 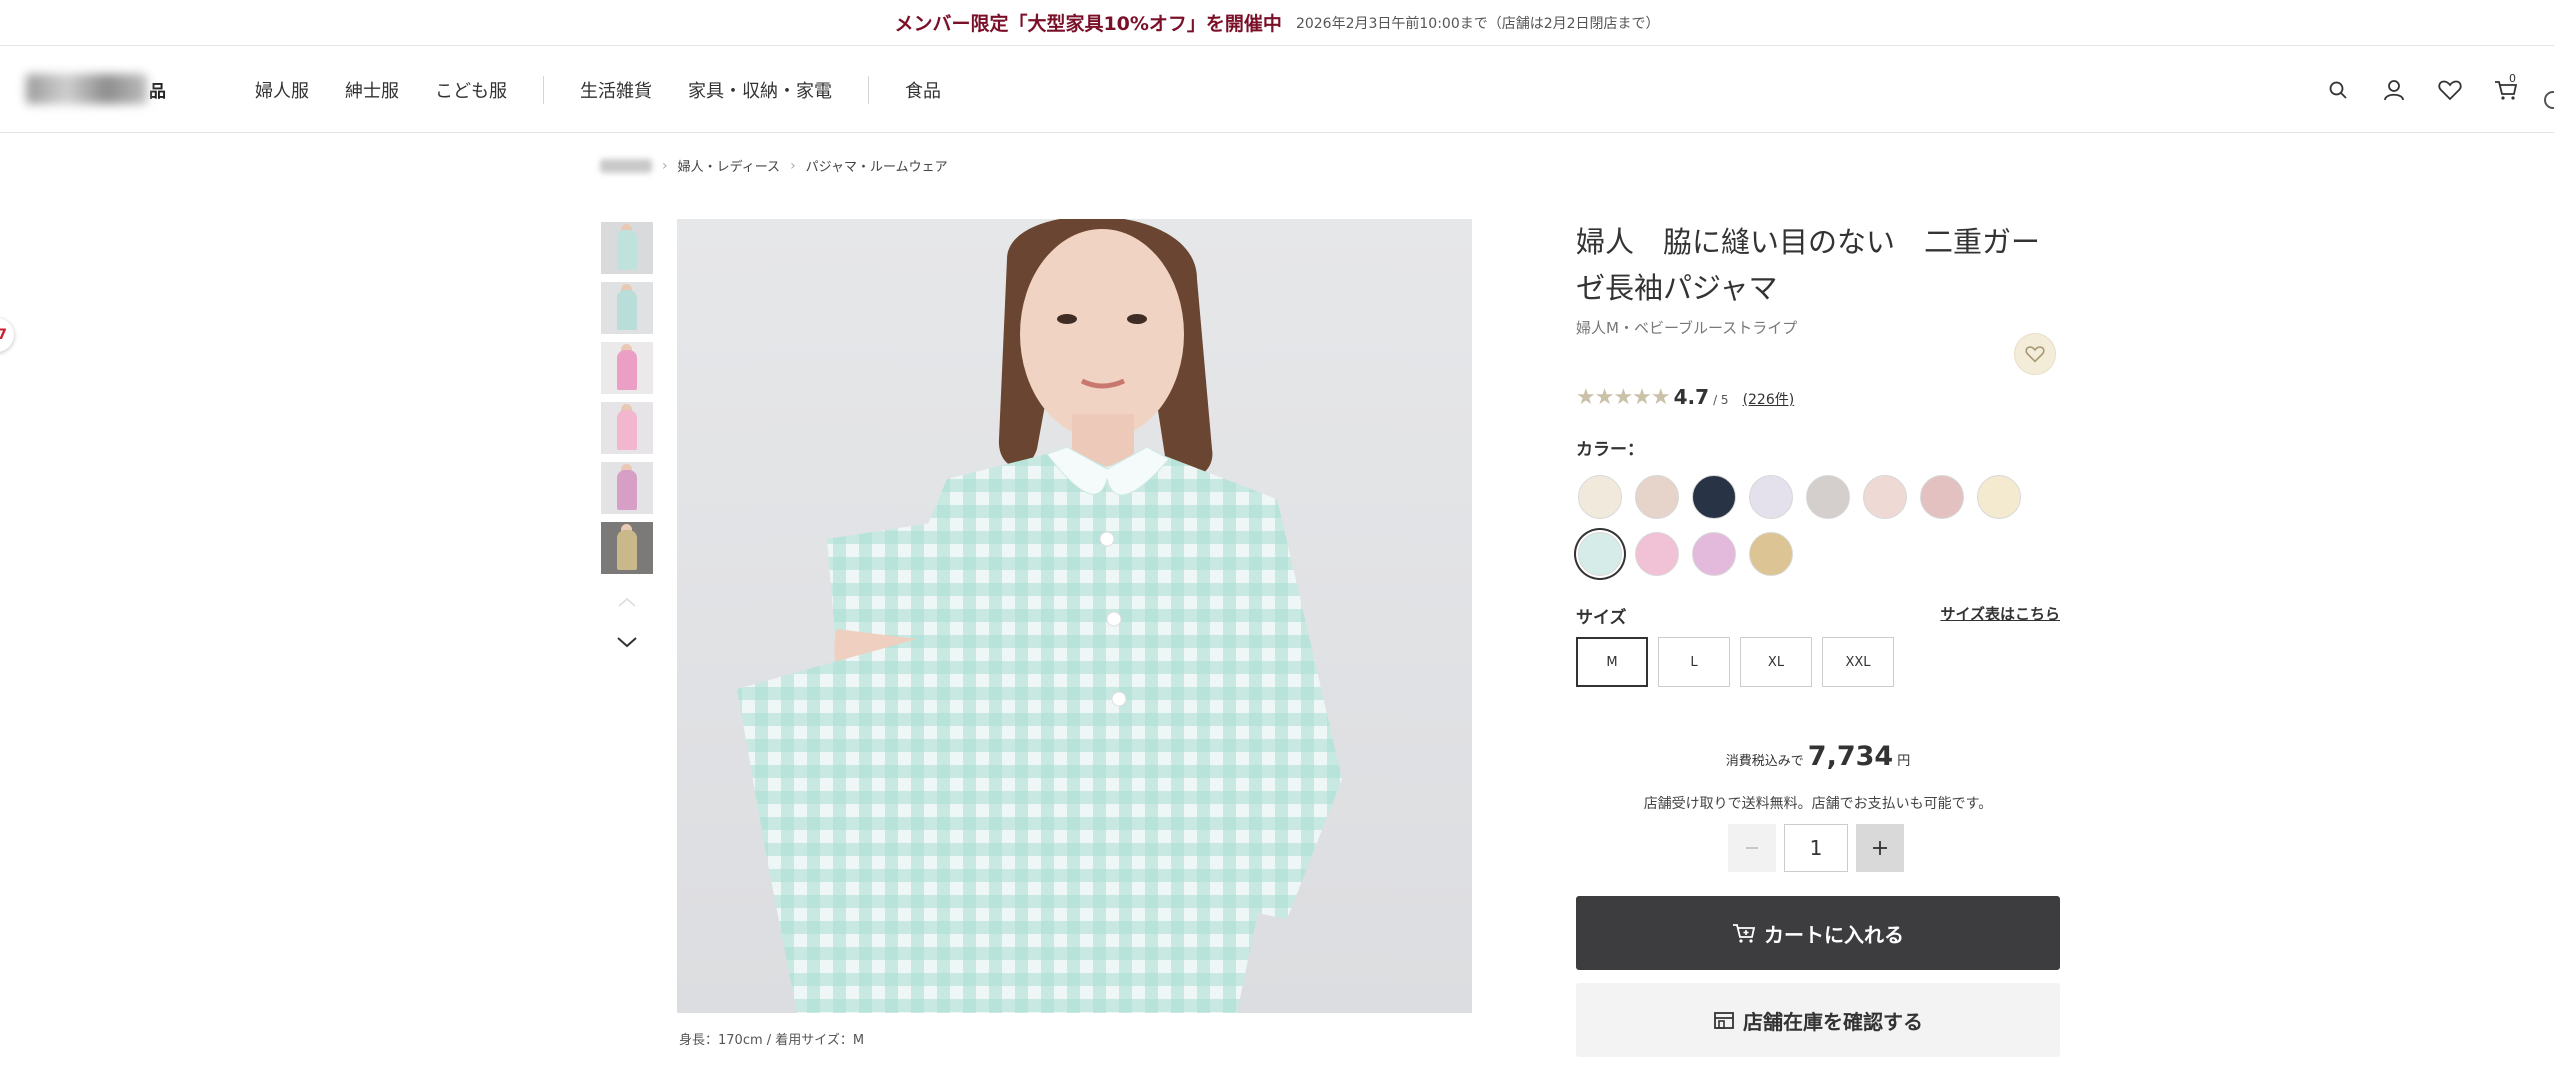 What do you see at coordinates (1687, 328) in the screenshot?
I see `product-variant: 婦人M・ベビーブルーストライプ` at bounding box center [1687, 328].